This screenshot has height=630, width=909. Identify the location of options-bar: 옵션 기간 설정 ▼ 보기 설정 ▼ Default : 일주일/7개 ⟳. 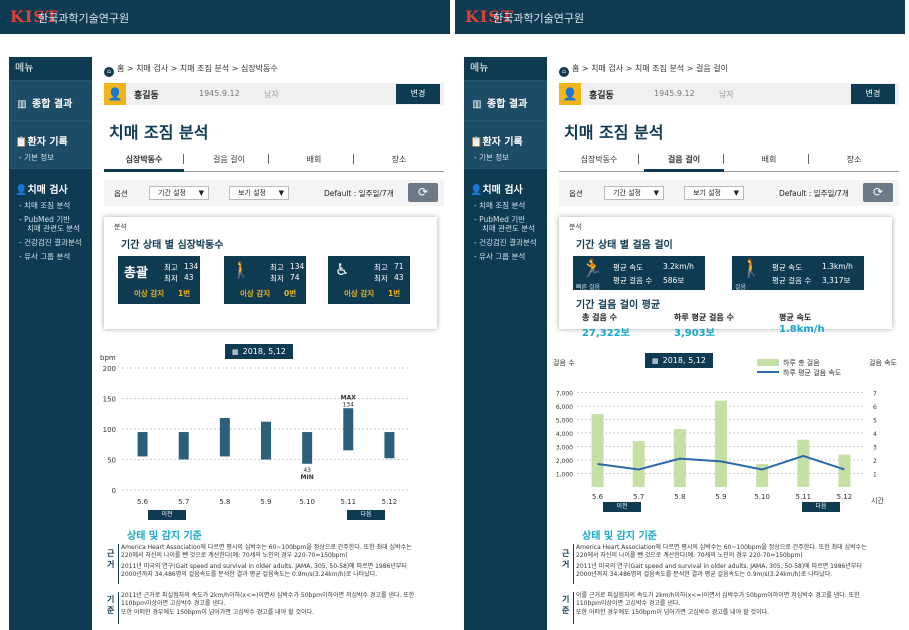
(274, 193).